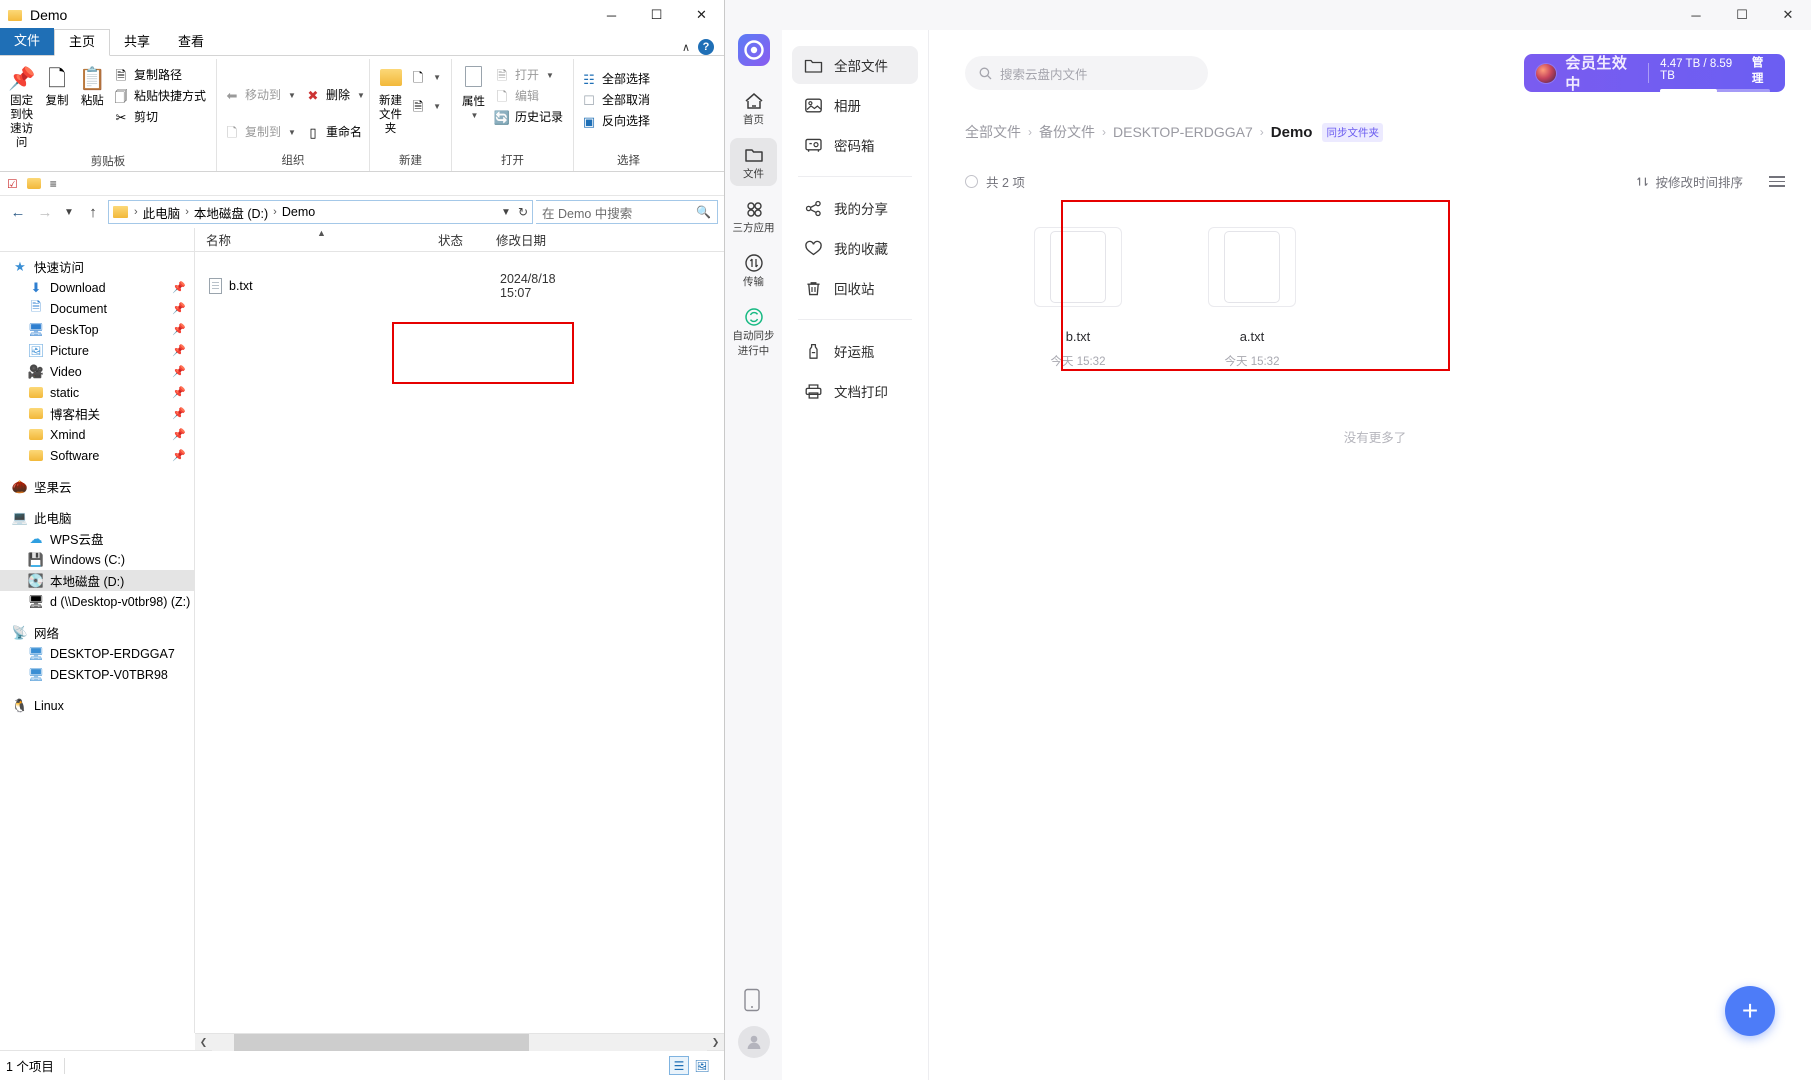 This screenshot has width=1811, height=1080. I want to click on sidebar-item-recycle-bin: 回收站, so click(855, 288).